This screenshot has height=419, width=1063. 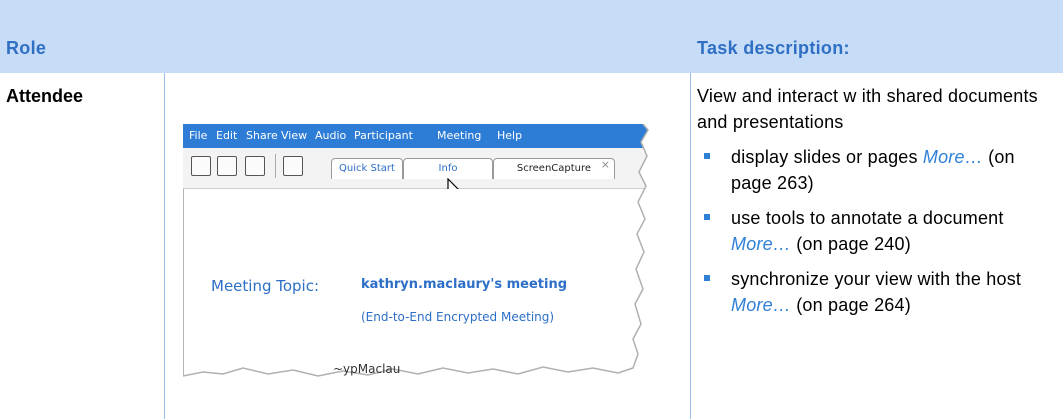 What do you see at coordinates (851, 244) in the screenshot?
I see `page-reference: (on page 240)` at bounding box center [851, 244].